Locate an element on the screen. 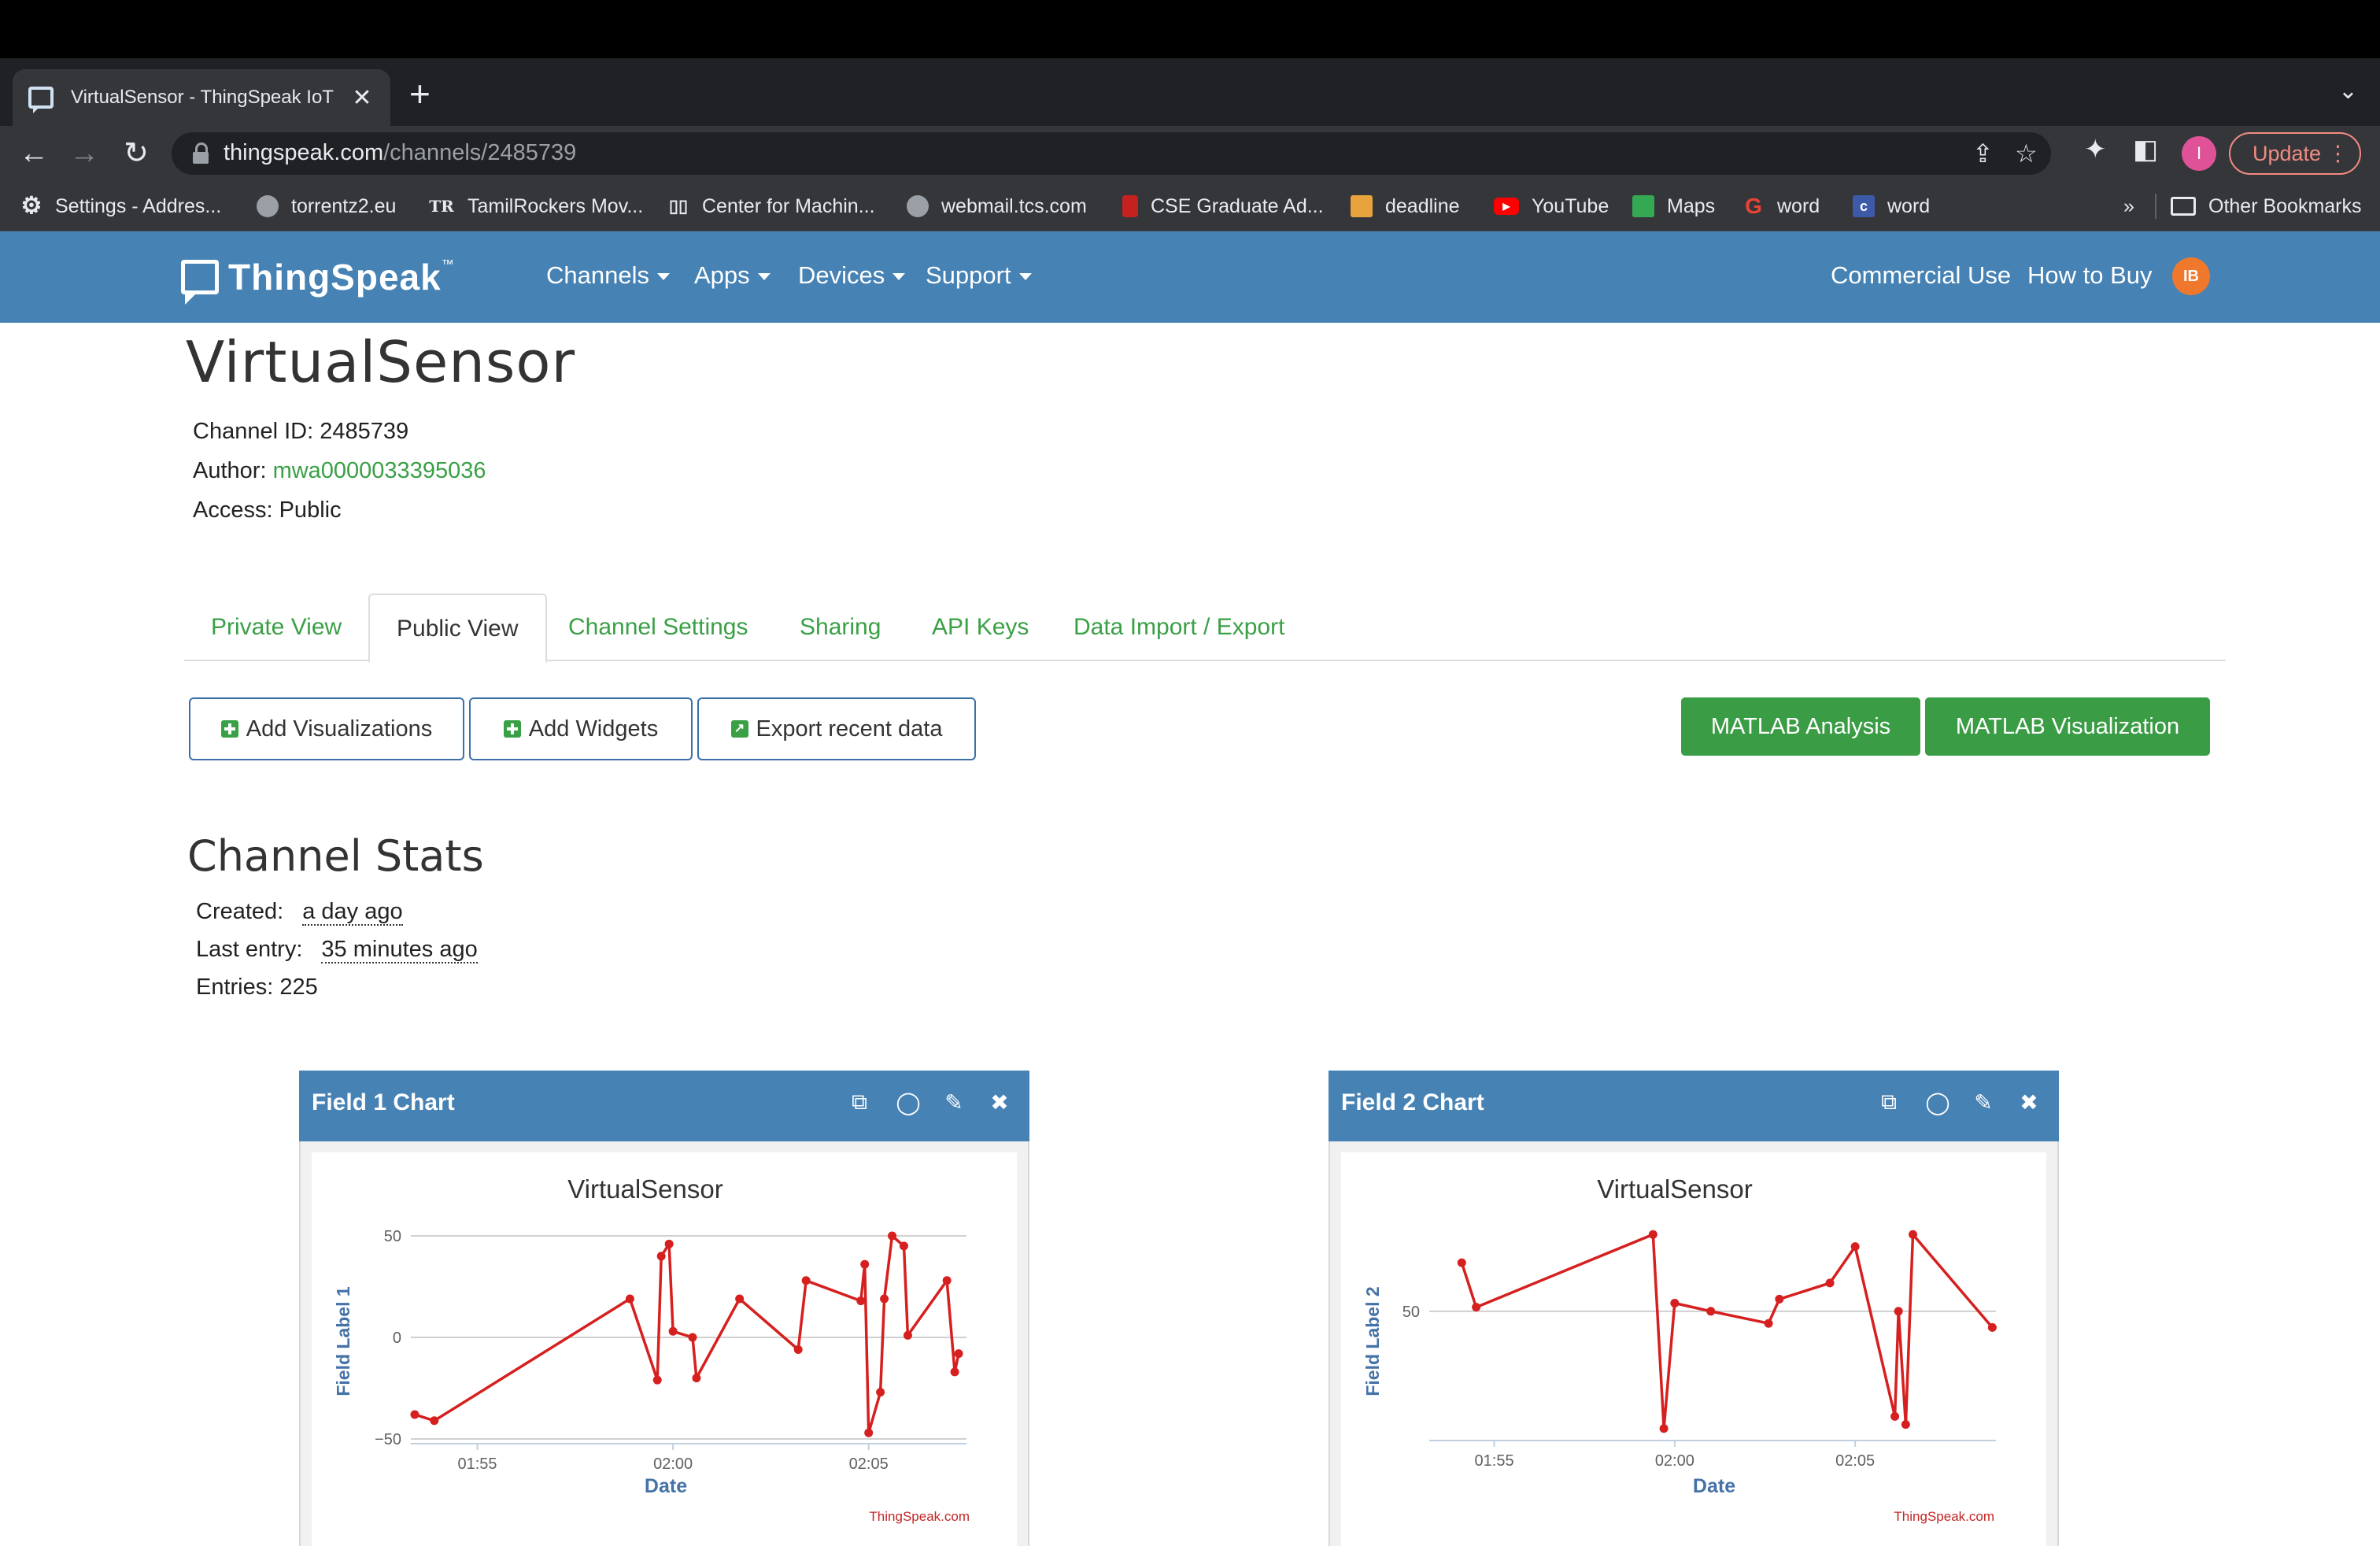 This screenshot has width=2380, height=1546. tab-private-view: Private View is located at coordinates (276, 627).